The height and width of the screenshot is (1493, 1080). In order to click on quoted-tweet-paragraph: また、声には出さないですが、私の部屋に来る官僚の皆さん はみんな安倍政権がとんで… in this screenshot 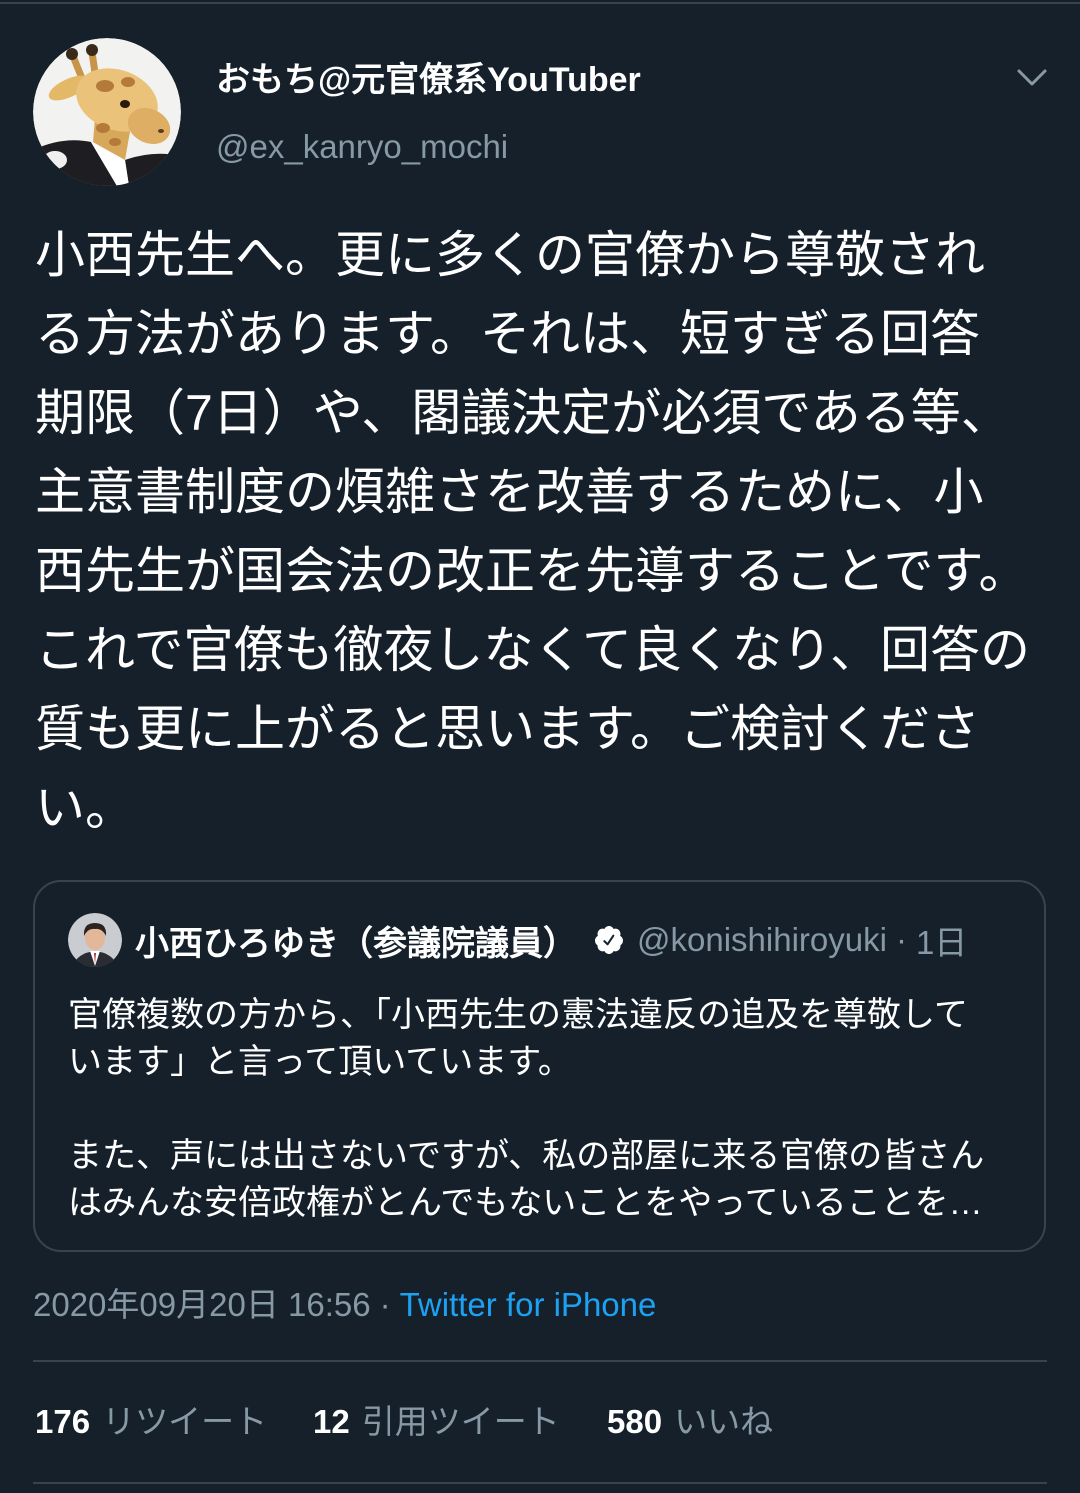, I will do `click(543, 1180)`.